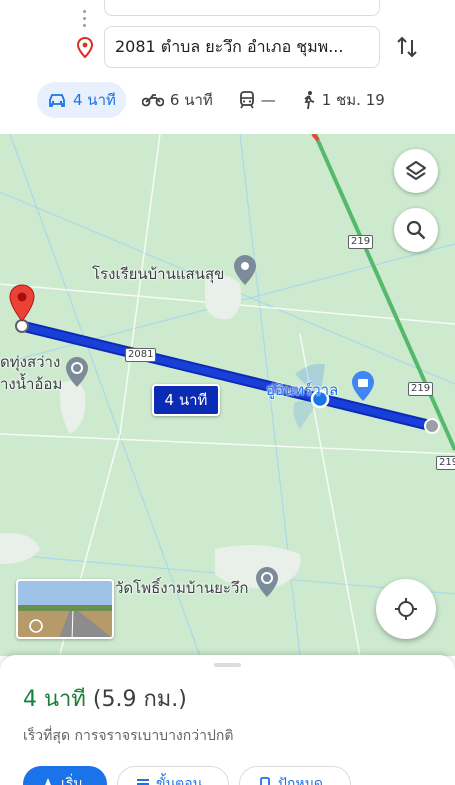 The image size is (455, 785). I want to click on start-button: เริ่ม, so click(65, 775).